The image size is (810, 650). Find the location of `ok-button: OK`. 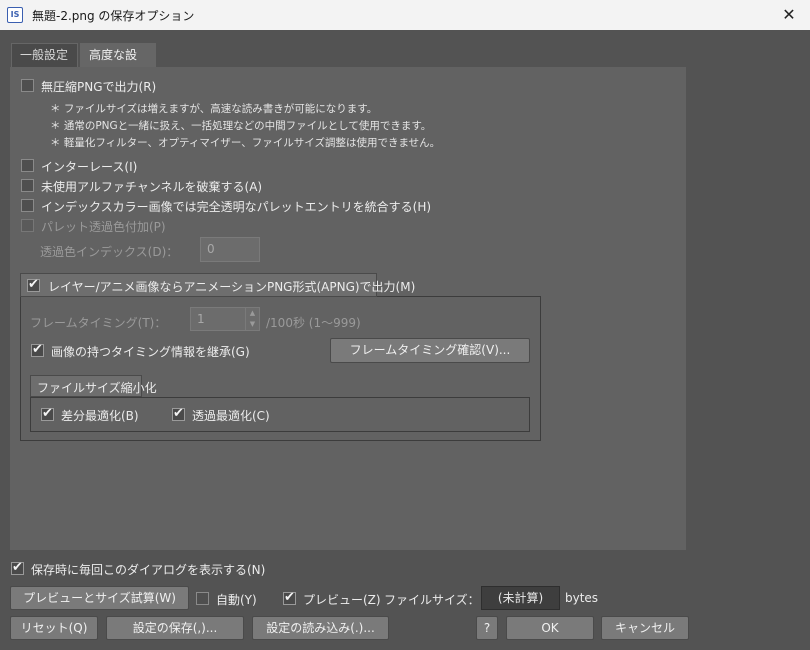

ok-button: OK is located at coordinates (550, 628).